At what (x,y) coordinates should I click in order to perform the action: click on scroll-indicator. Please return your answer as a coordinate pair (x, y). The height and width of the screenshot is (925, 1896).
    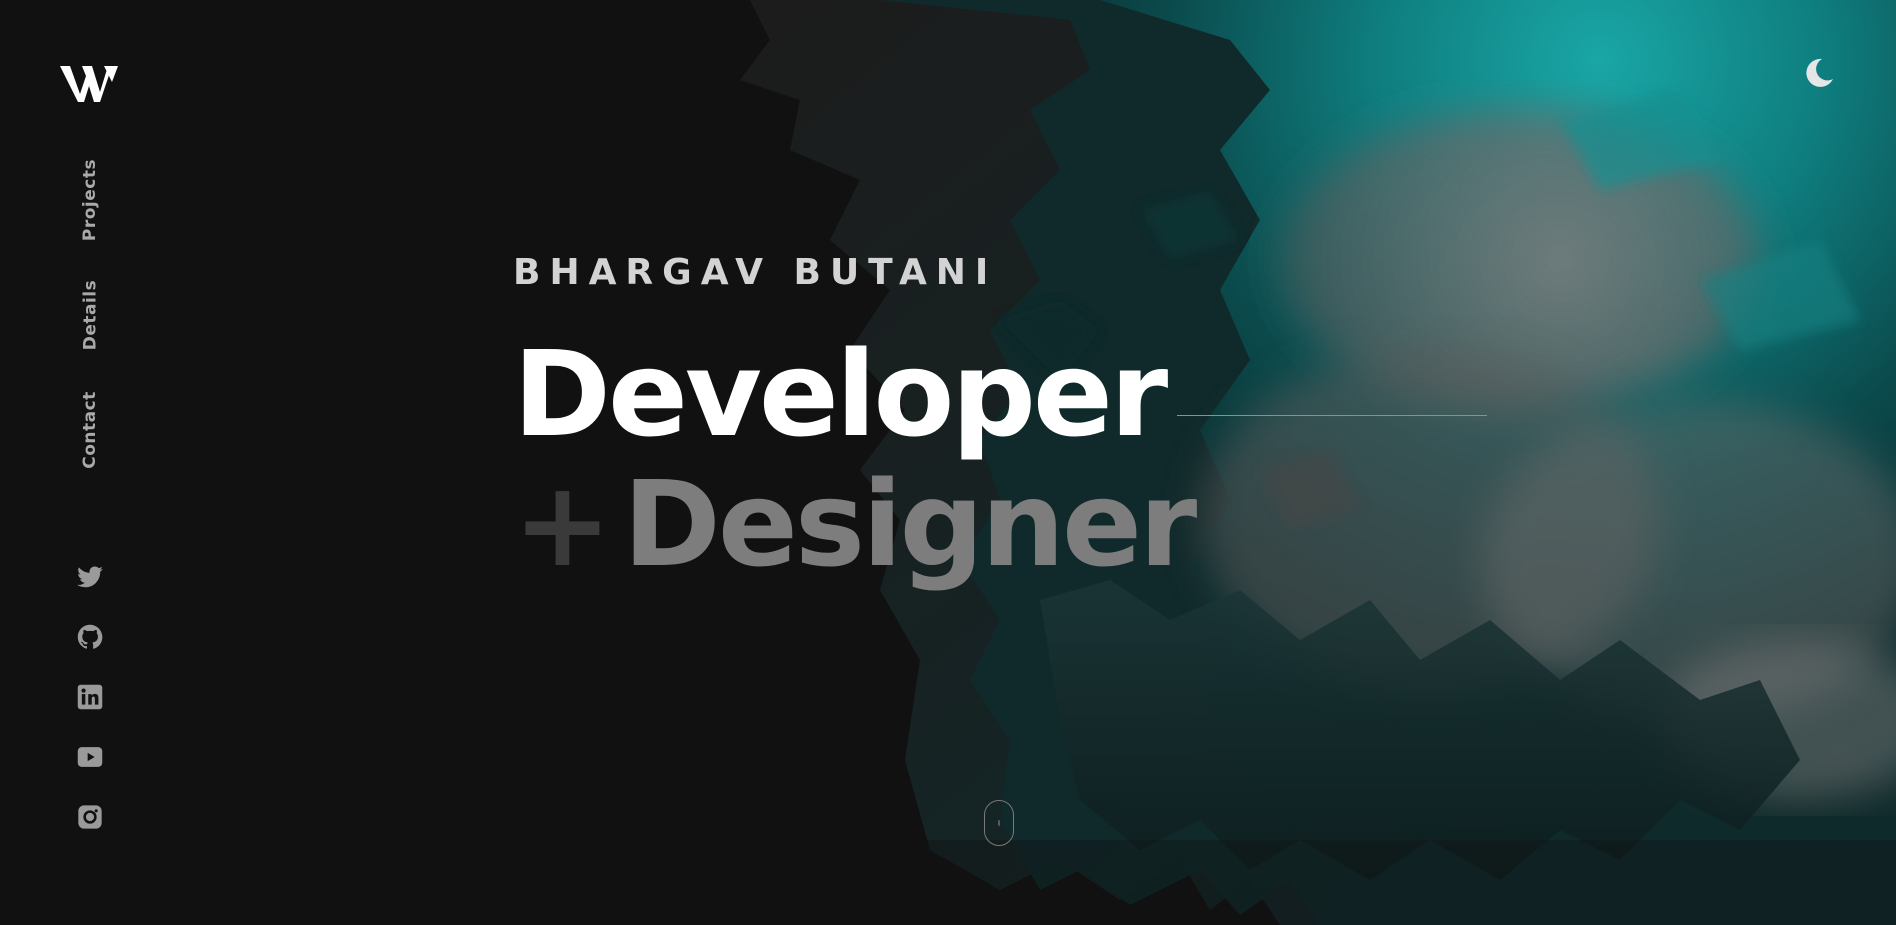
    Looking at the image, I should click on (999, 823).